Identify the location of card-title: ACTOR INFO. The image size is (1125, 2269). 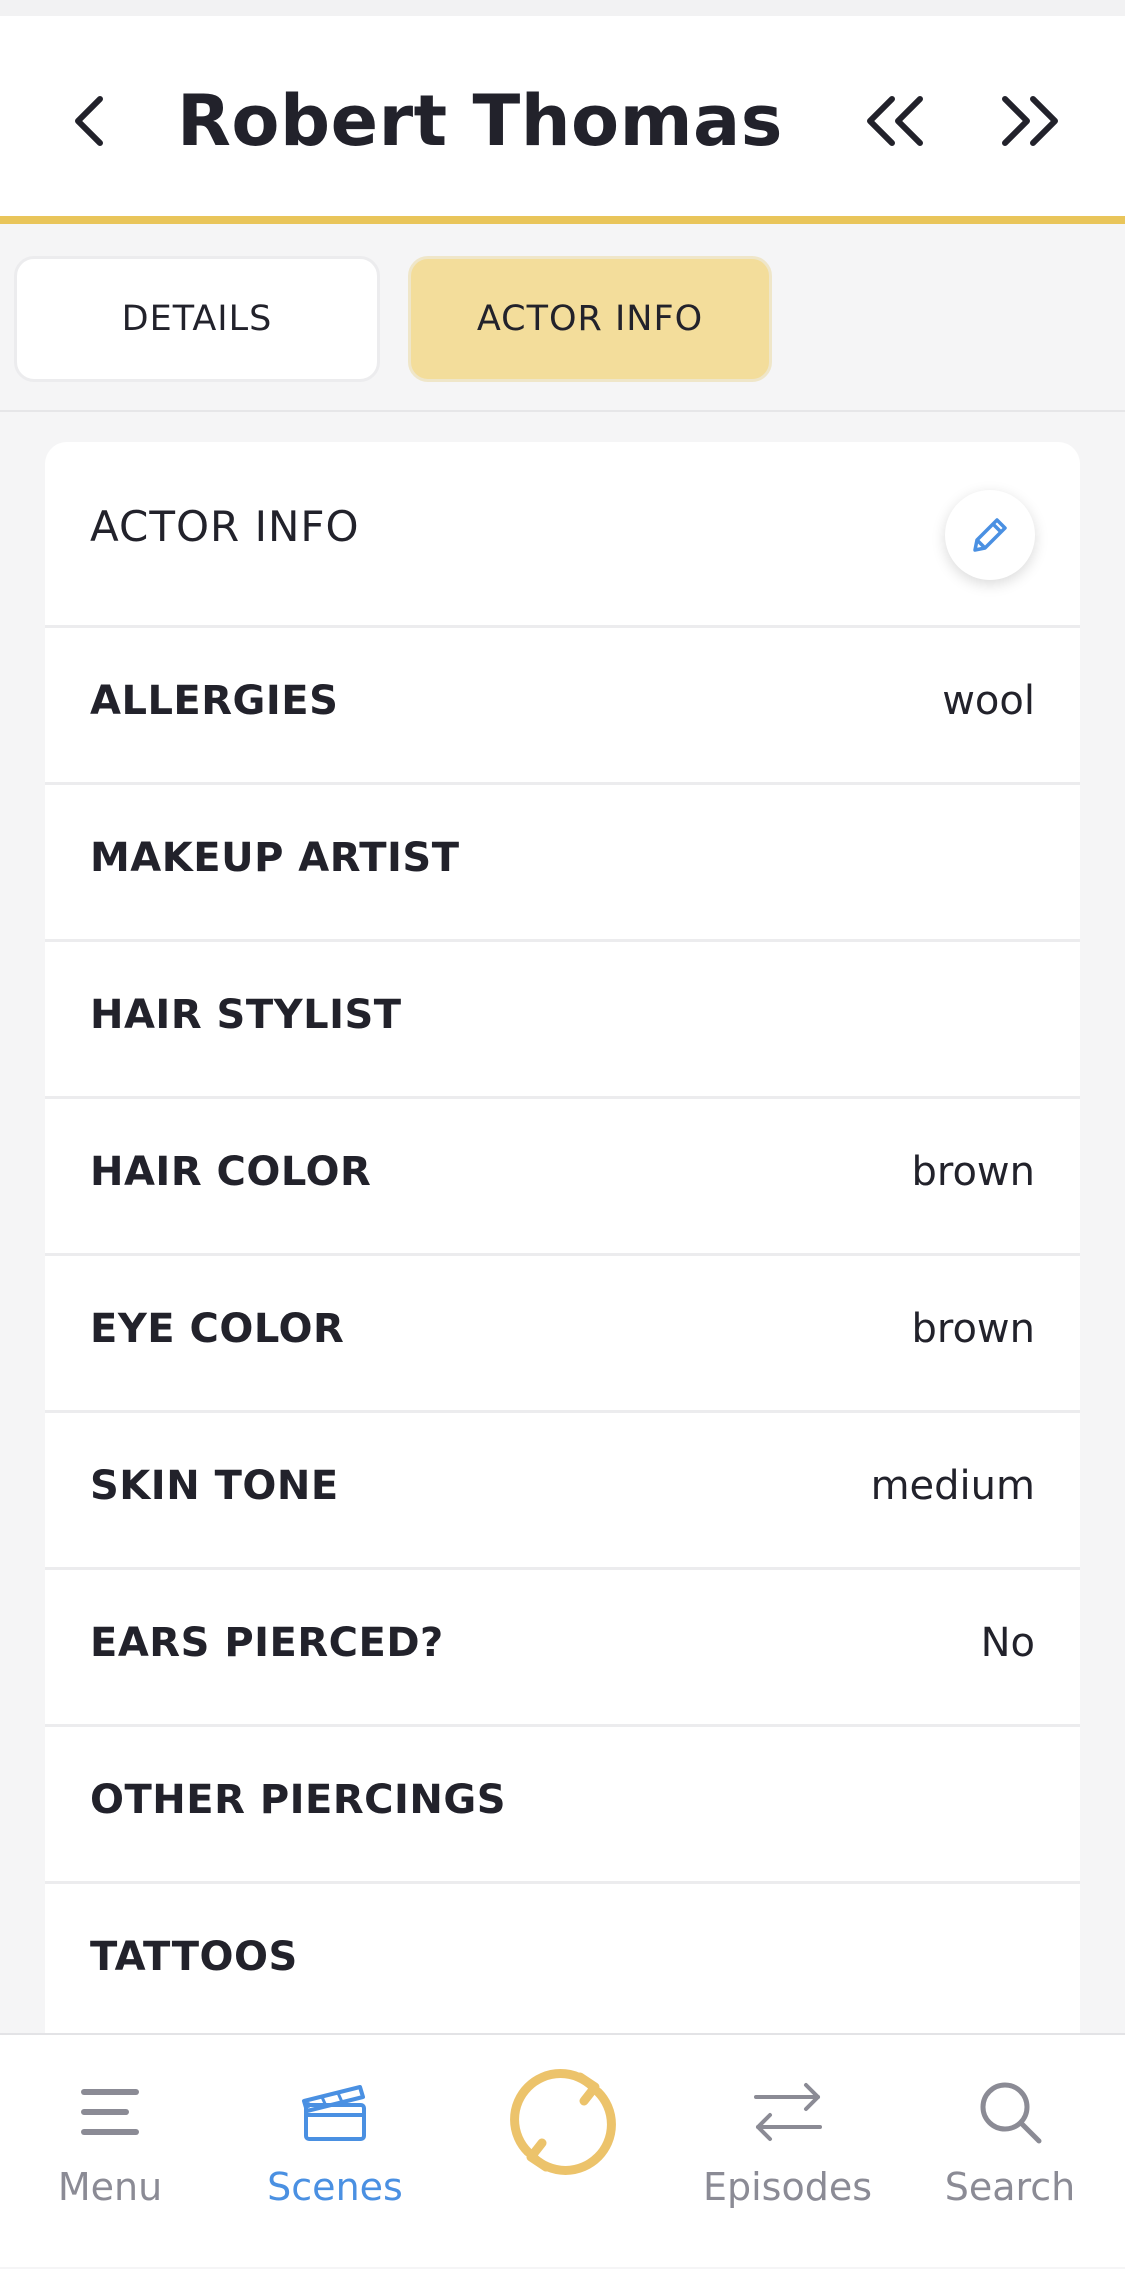
(225, 526).